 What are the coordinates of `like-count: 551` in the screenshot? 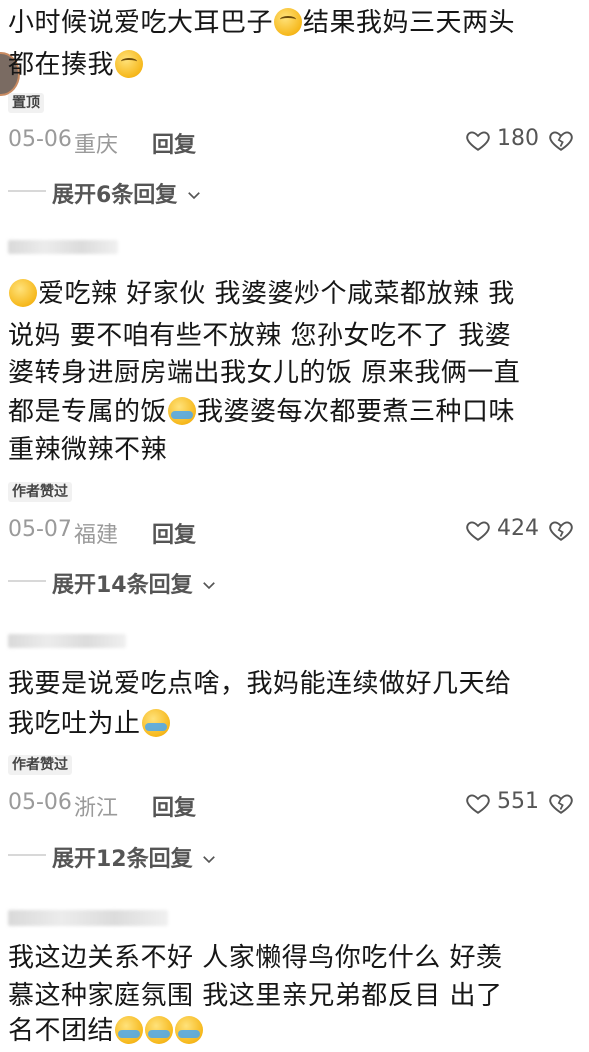 It's located at (518, 801).